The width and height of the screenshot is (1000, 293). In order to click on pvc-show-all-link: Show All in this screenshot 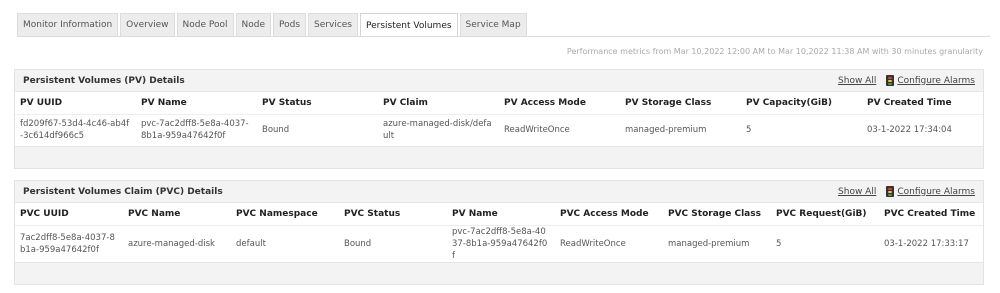, I will do `click(857, 192)`.